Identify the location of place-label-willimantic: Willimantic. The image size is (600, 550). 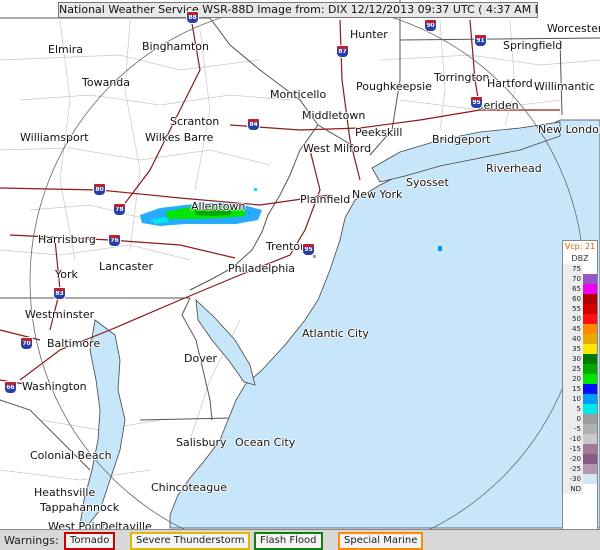
(564, 86).